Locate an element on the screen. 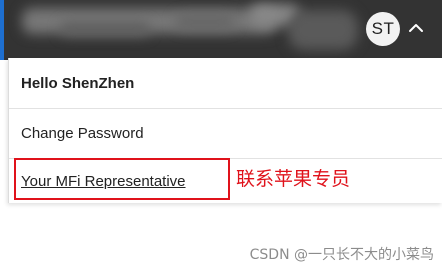 Image resolution: width=442 pixels, height=273 pixels. greeting-text: Hello ShenZhen is located at coordinates (78, 83).